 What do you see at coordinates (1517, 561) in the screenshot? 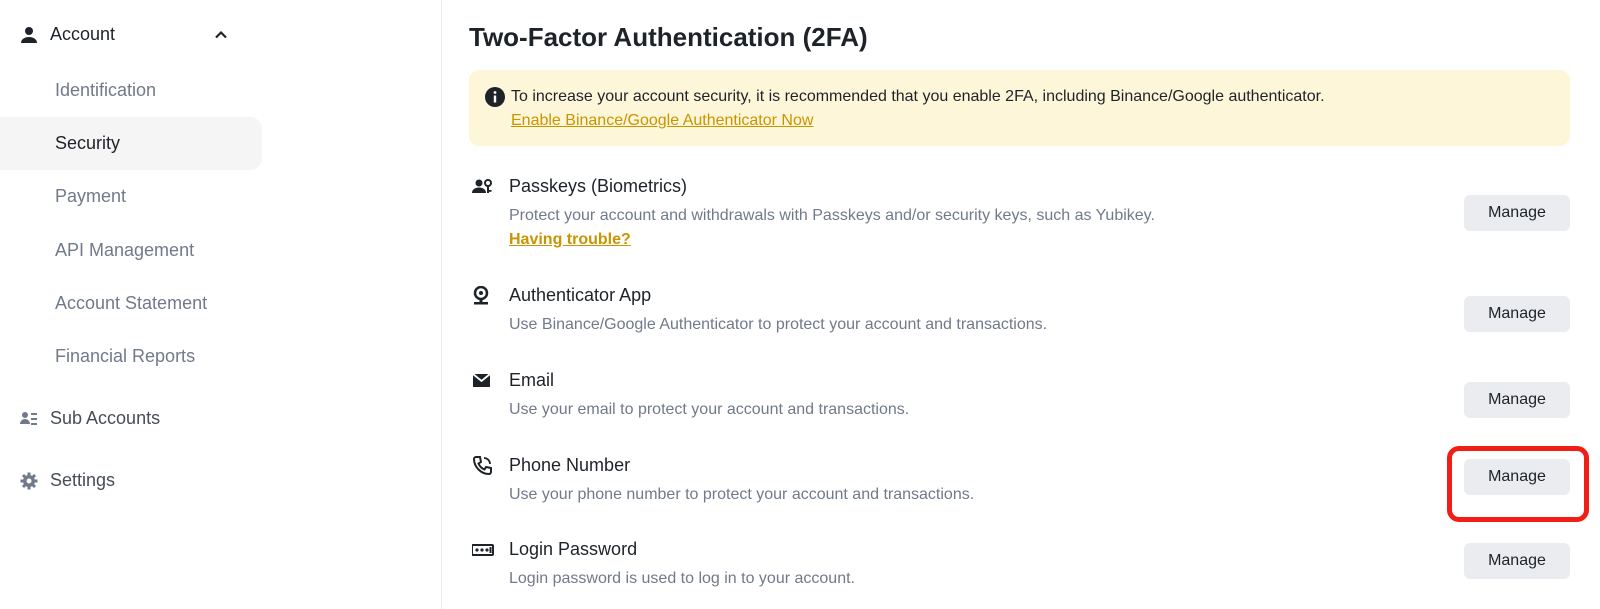
I see `manage-password-button: Manage` at bounding box center [1517, 561].